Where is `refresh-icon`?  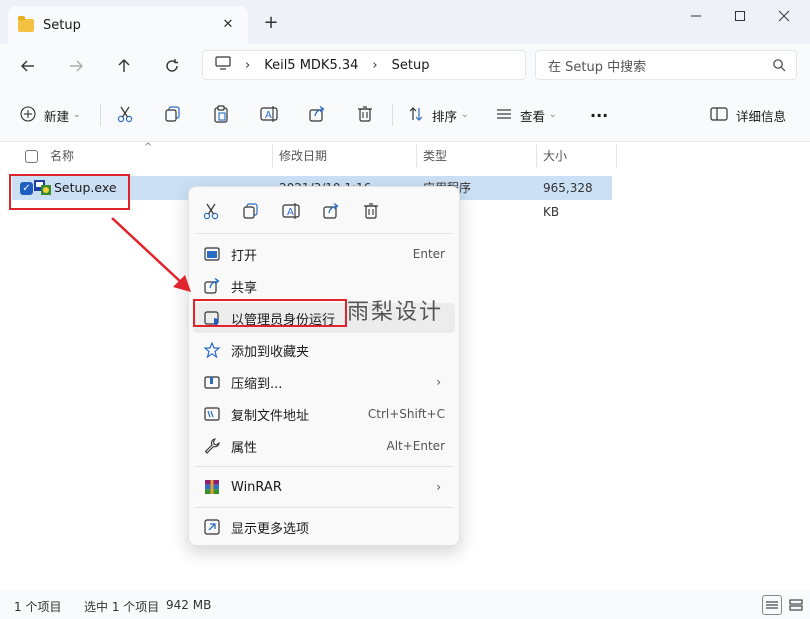
refresh-icon is located at coordinates (172, 66).